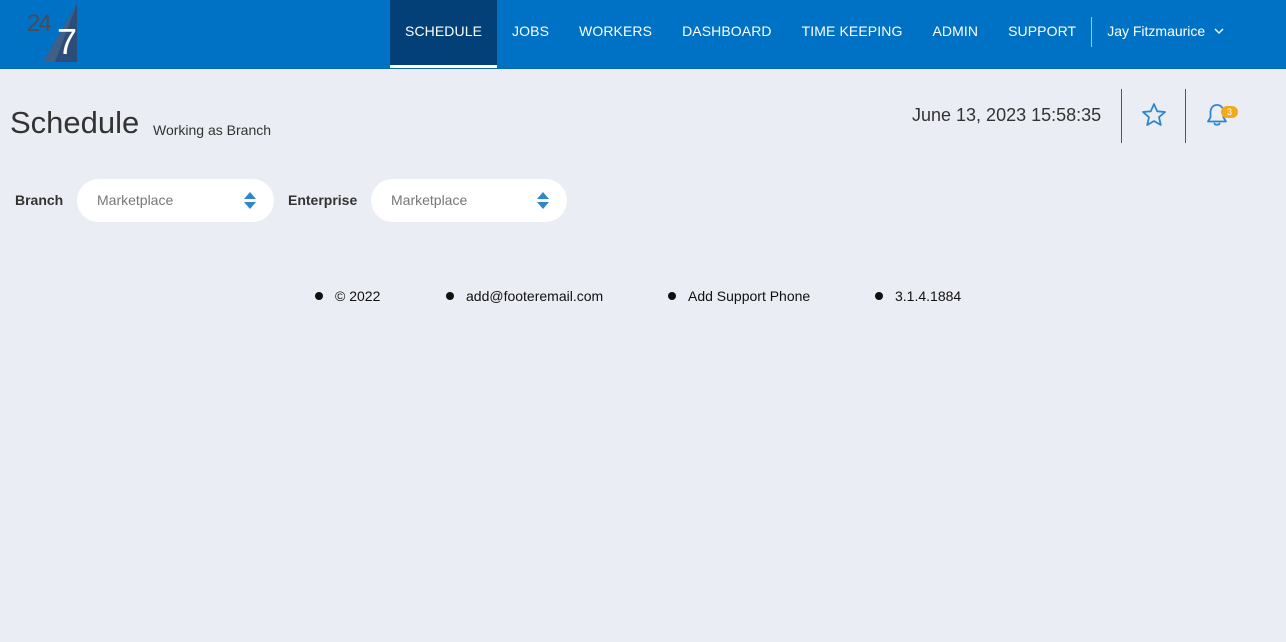 This screenshot has width=1286, height=642. I want to click on nav-admin: ADMIN, so click(955, 31).